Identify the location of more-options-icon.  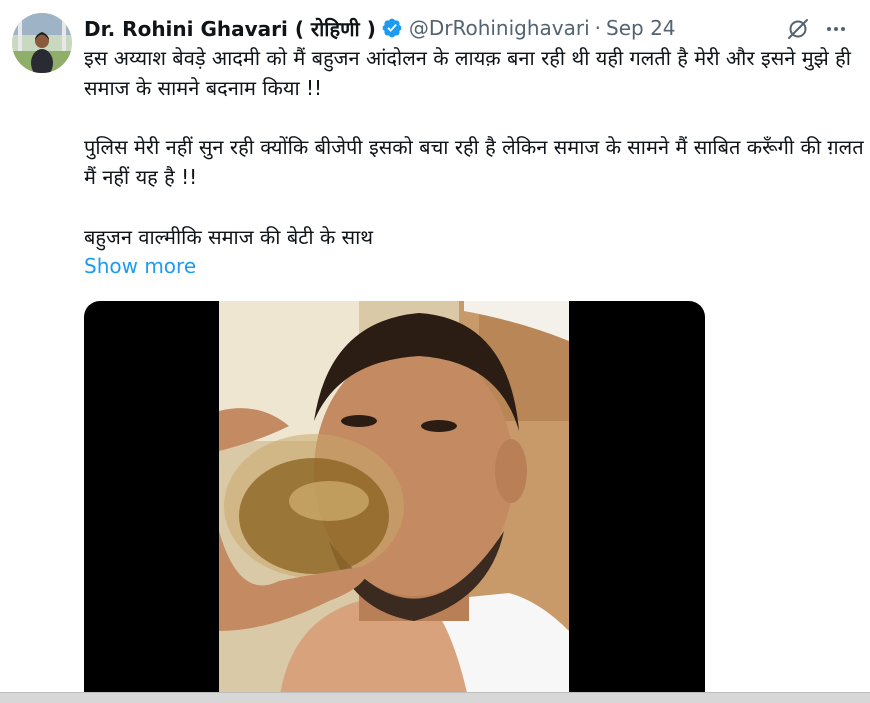
(836, 29).